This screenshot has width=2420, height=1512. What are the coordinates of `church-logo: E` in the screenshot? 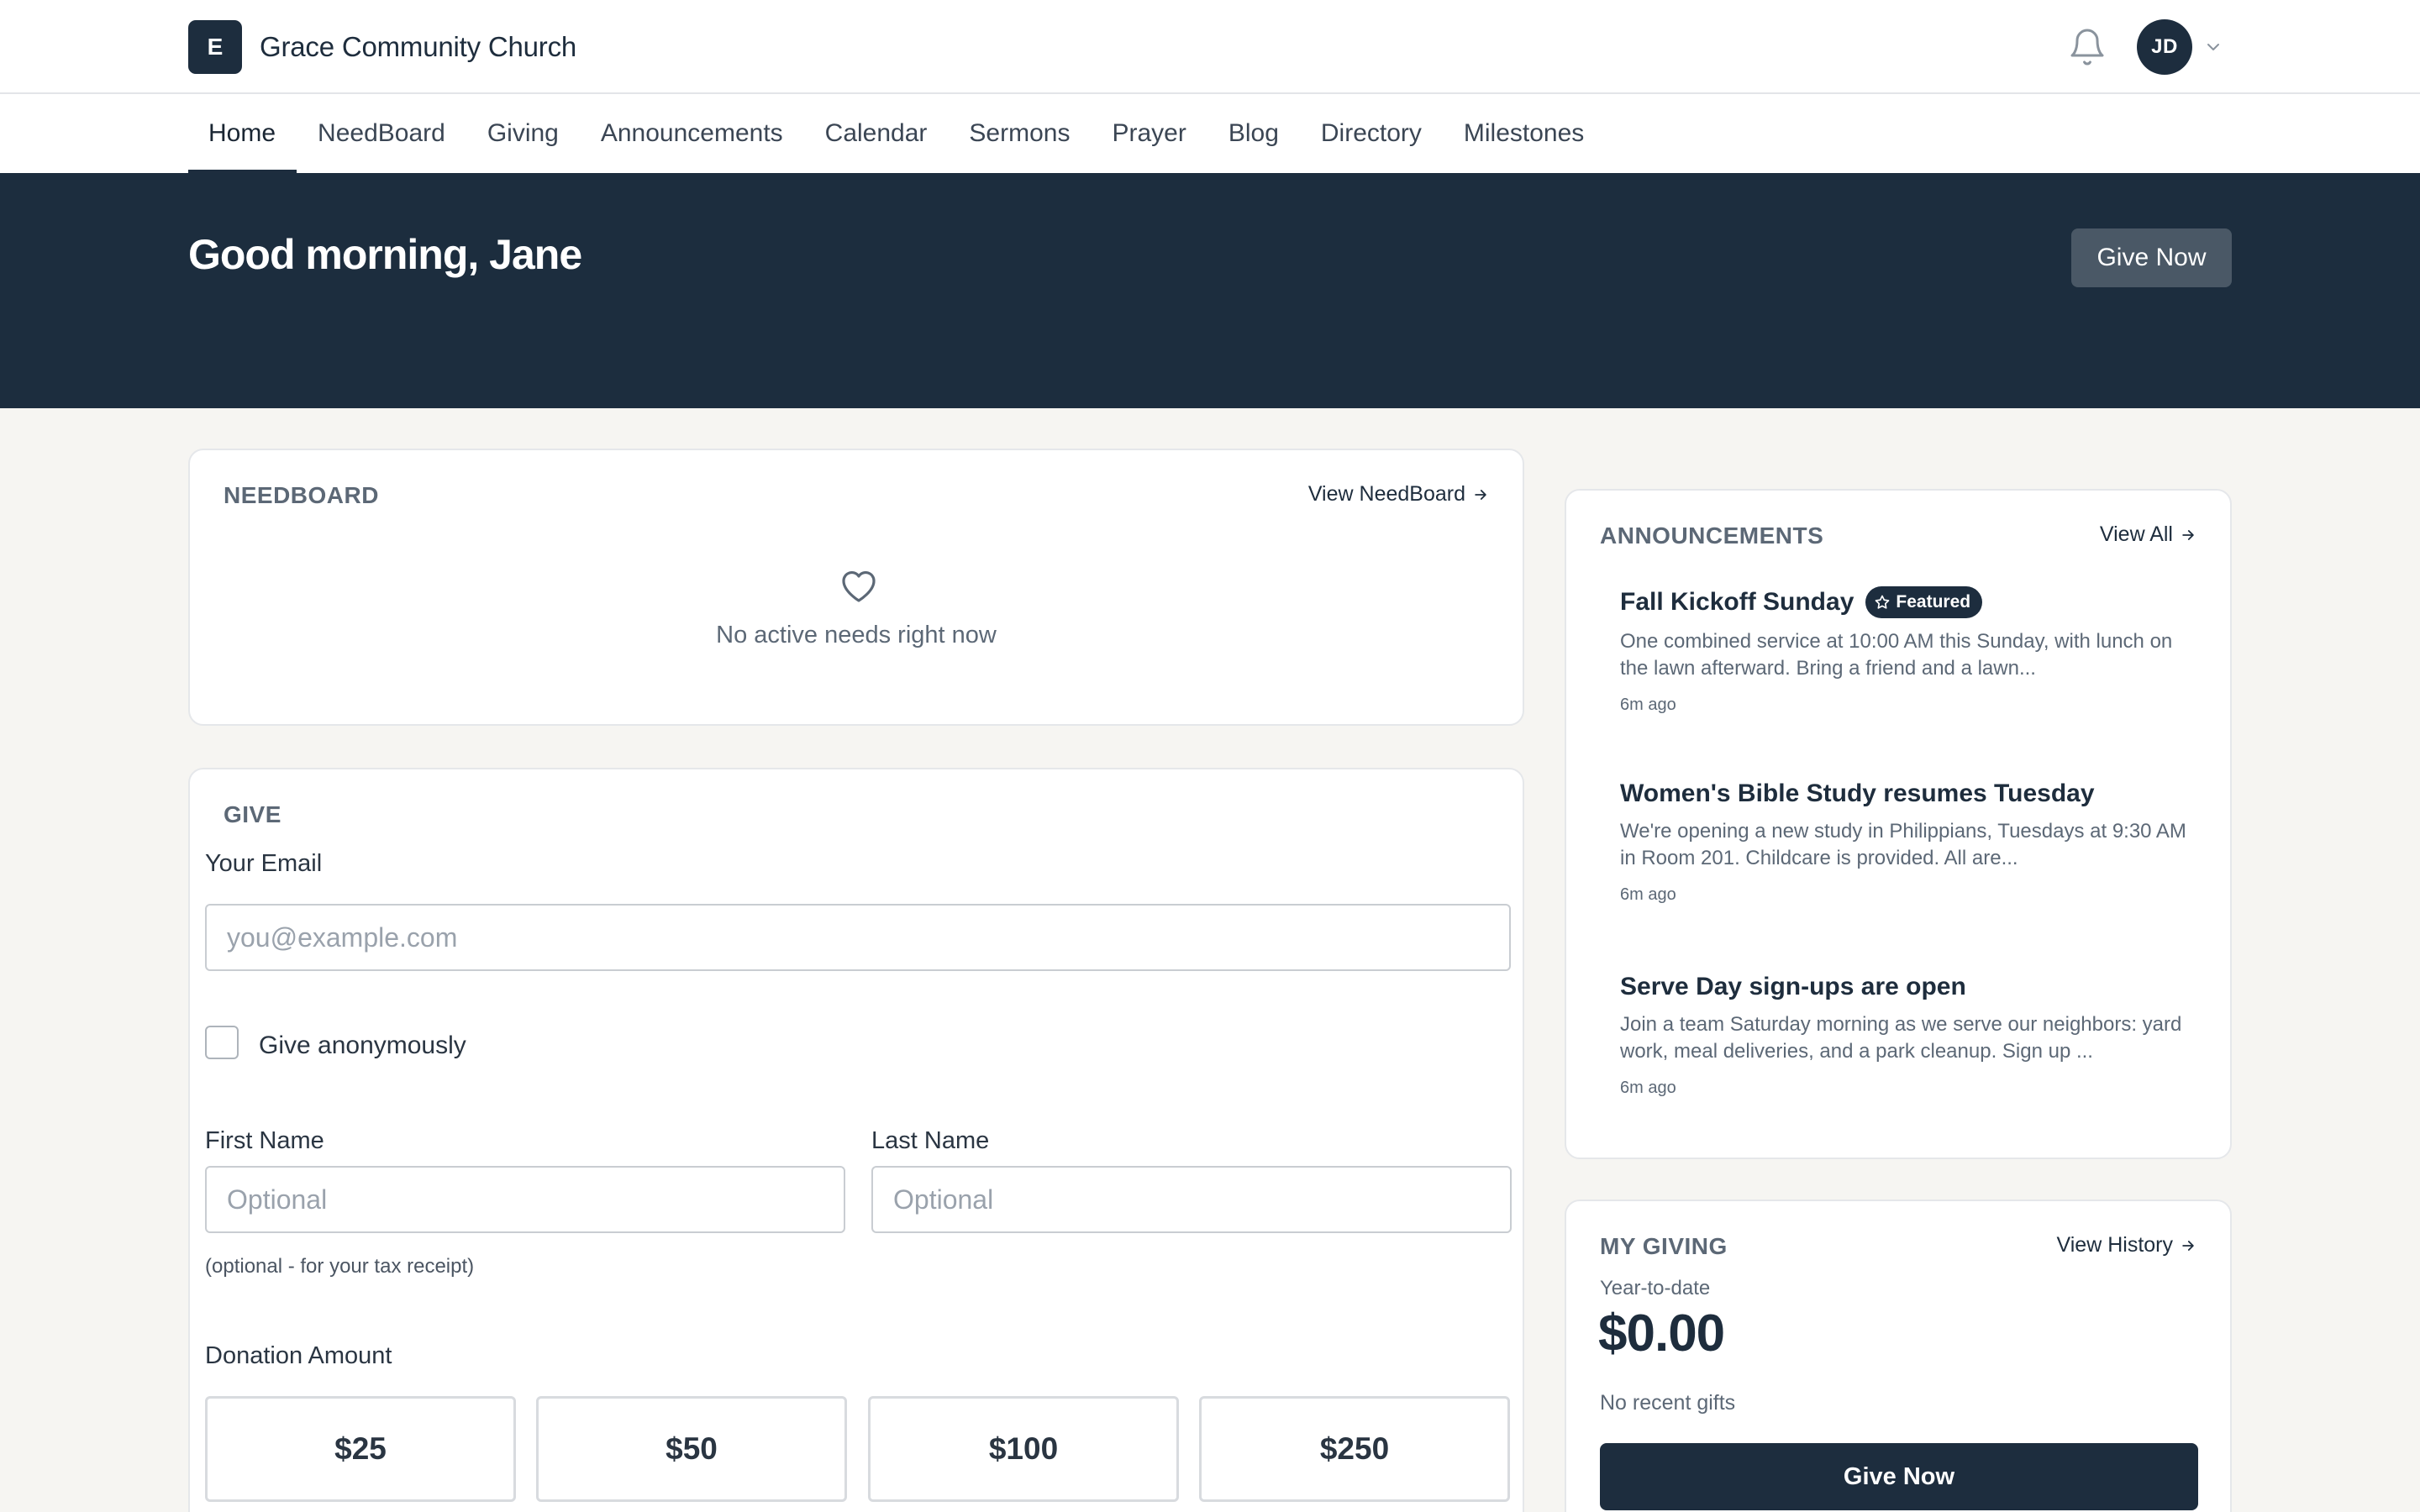 It's located at (215, 47).